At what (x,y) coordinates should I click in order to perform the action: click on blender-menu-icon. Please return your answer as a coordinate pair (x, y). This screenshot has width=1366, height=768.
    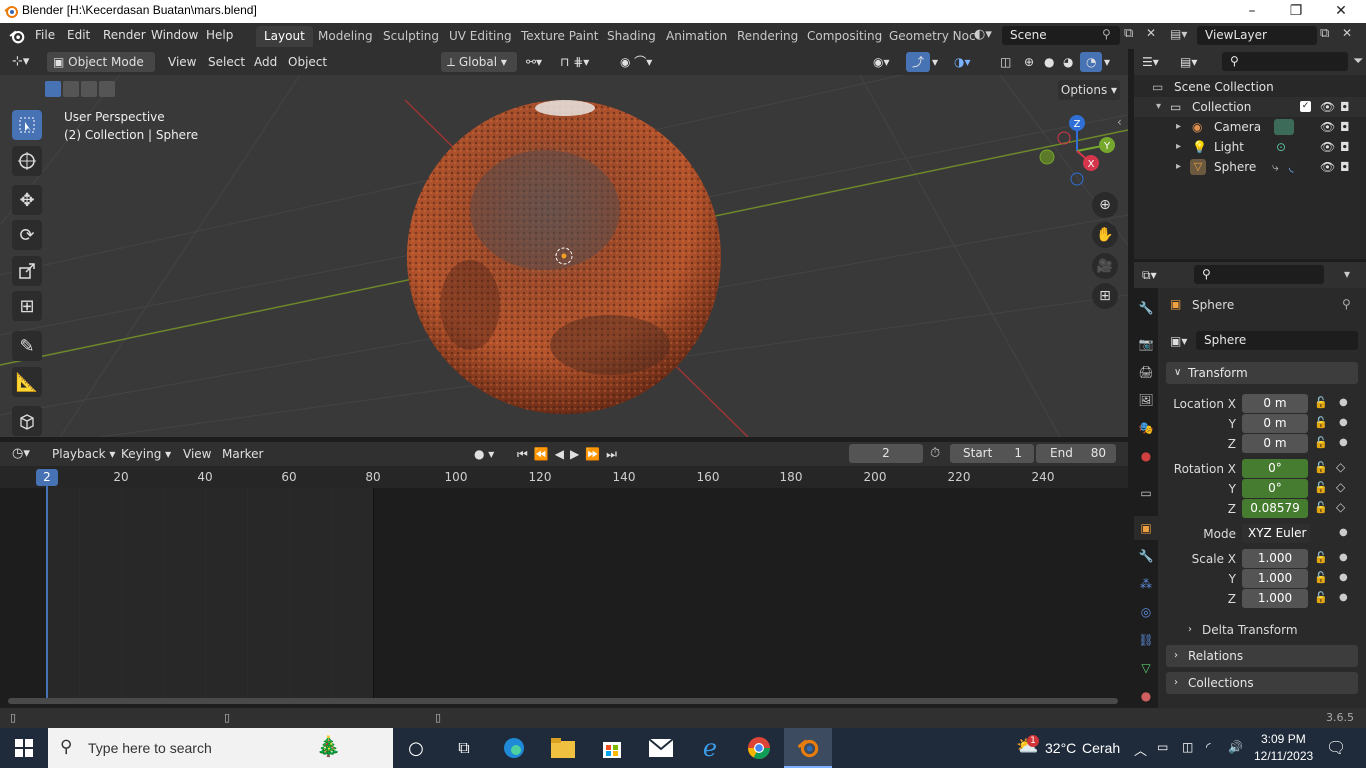
    Looking at the image, I should click on (17, 36).